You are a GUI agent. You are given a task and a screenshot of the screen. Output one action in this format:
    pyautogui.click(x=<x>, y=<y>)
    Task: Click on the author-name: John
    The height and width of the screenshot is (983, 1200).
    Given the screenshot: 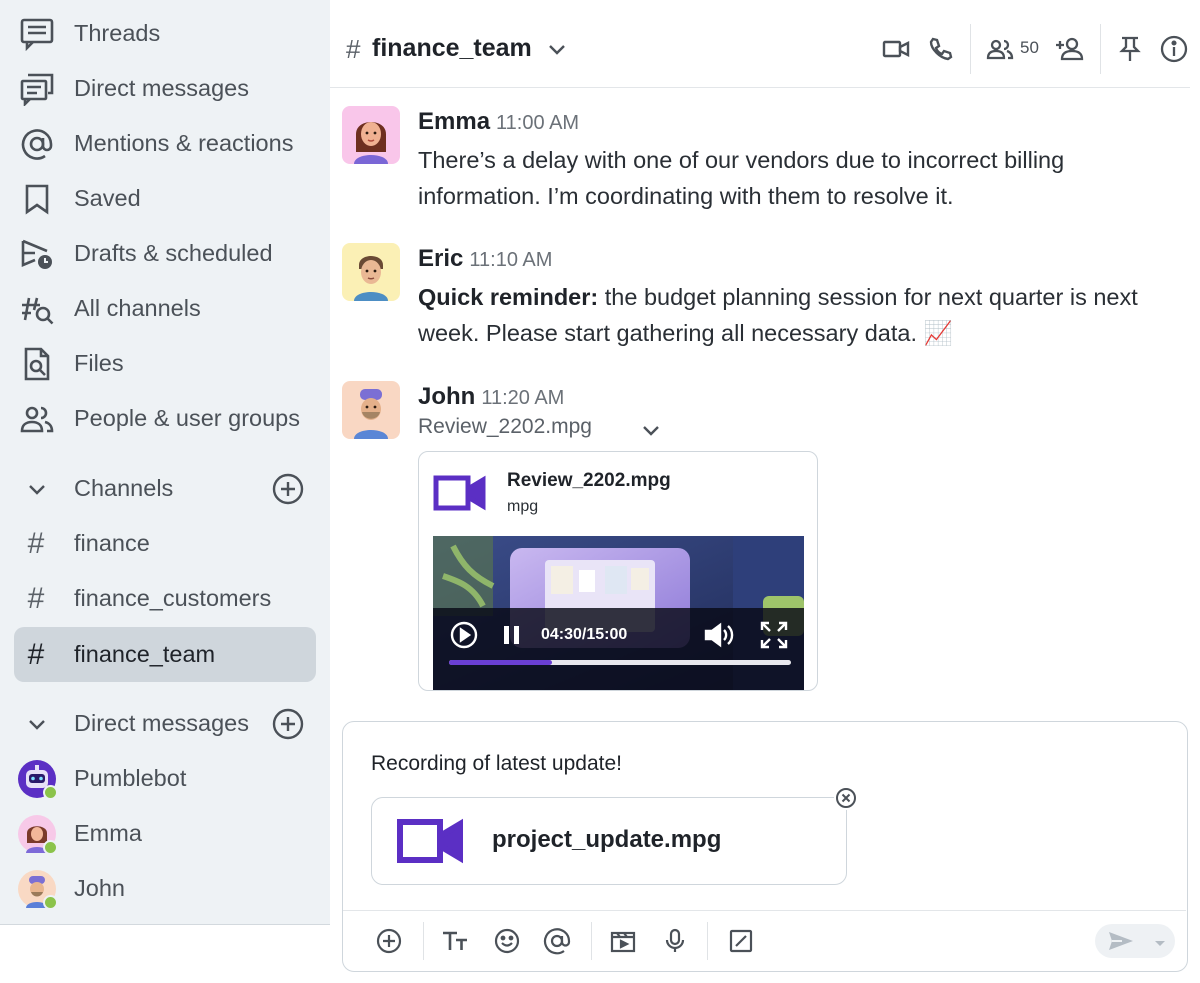 What is the action you would take?
    pyautogui.click(x=446, y=396)
    